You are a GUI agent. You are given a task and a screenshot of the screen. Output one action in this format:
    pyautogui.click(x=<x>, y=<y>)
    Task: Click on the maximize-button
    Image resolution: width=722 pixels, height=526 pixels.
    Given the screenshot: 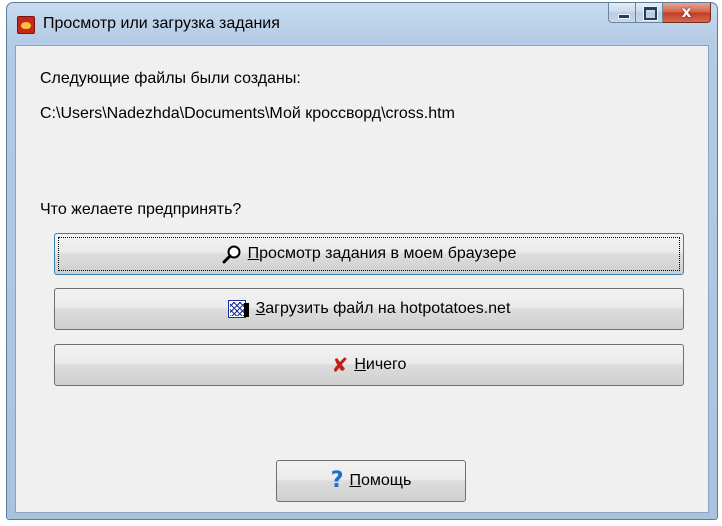 What is the action you would take?
    pyautogui.click(x=649, y=13)
    